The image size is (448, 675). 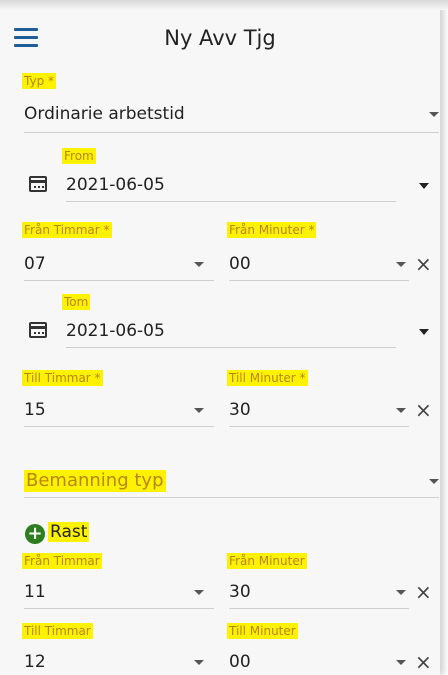 What do you see at coordinates (319, 280) in the screenshot?
I see `from-minute-underline` at bounding box center [319, 280].